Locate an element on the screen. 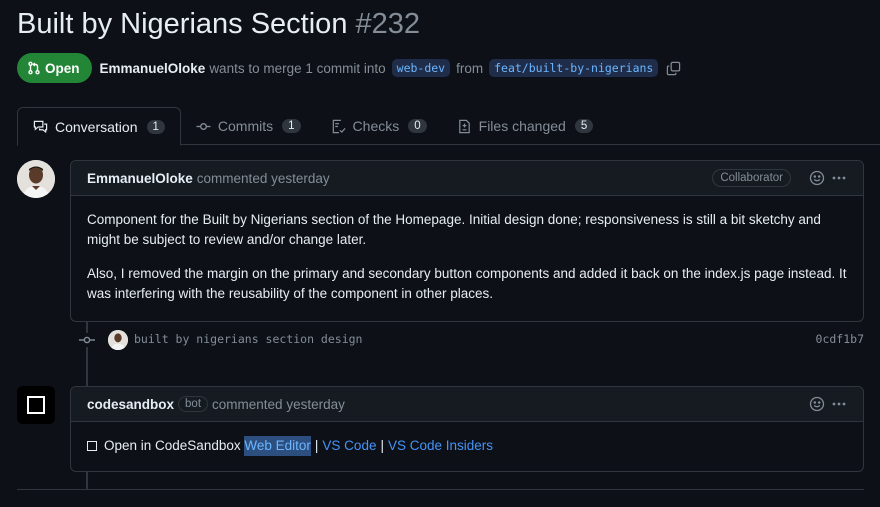 Image resolution: width=880 pixels, height=507 pixels. tab-files-changed: Files changed 5 is located at coordinates (525, 126).